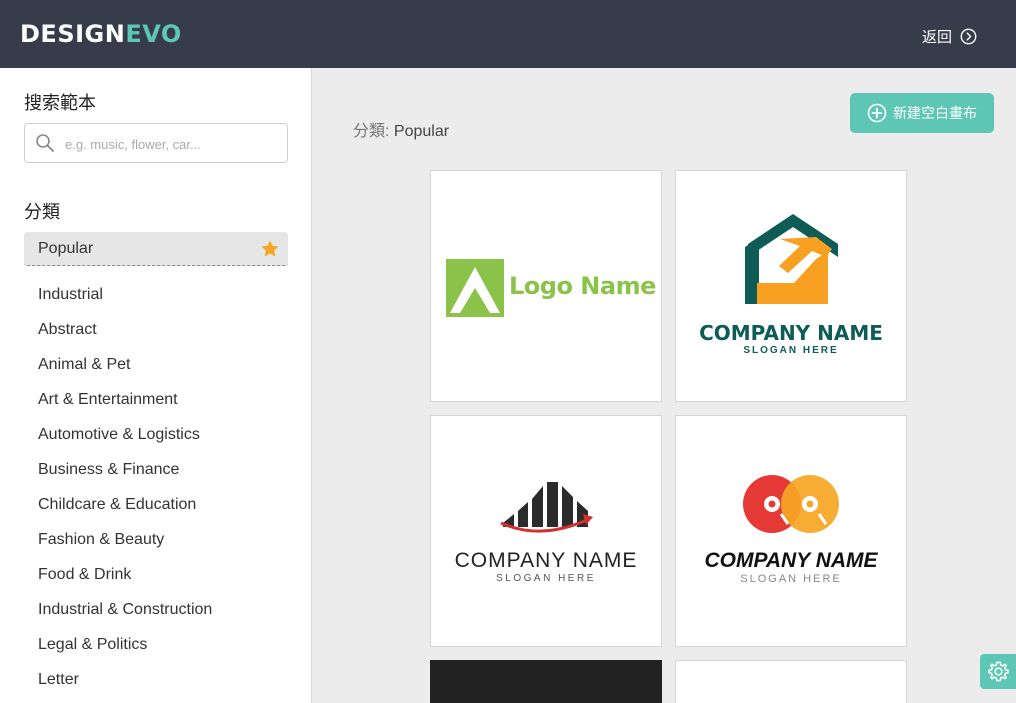 The width and height of the screenshot is (1016, 703). Describe the element at coordinates (156, 364) in the screenshot. I see `category-item-animal-pet: Animal & Pet` at that location.